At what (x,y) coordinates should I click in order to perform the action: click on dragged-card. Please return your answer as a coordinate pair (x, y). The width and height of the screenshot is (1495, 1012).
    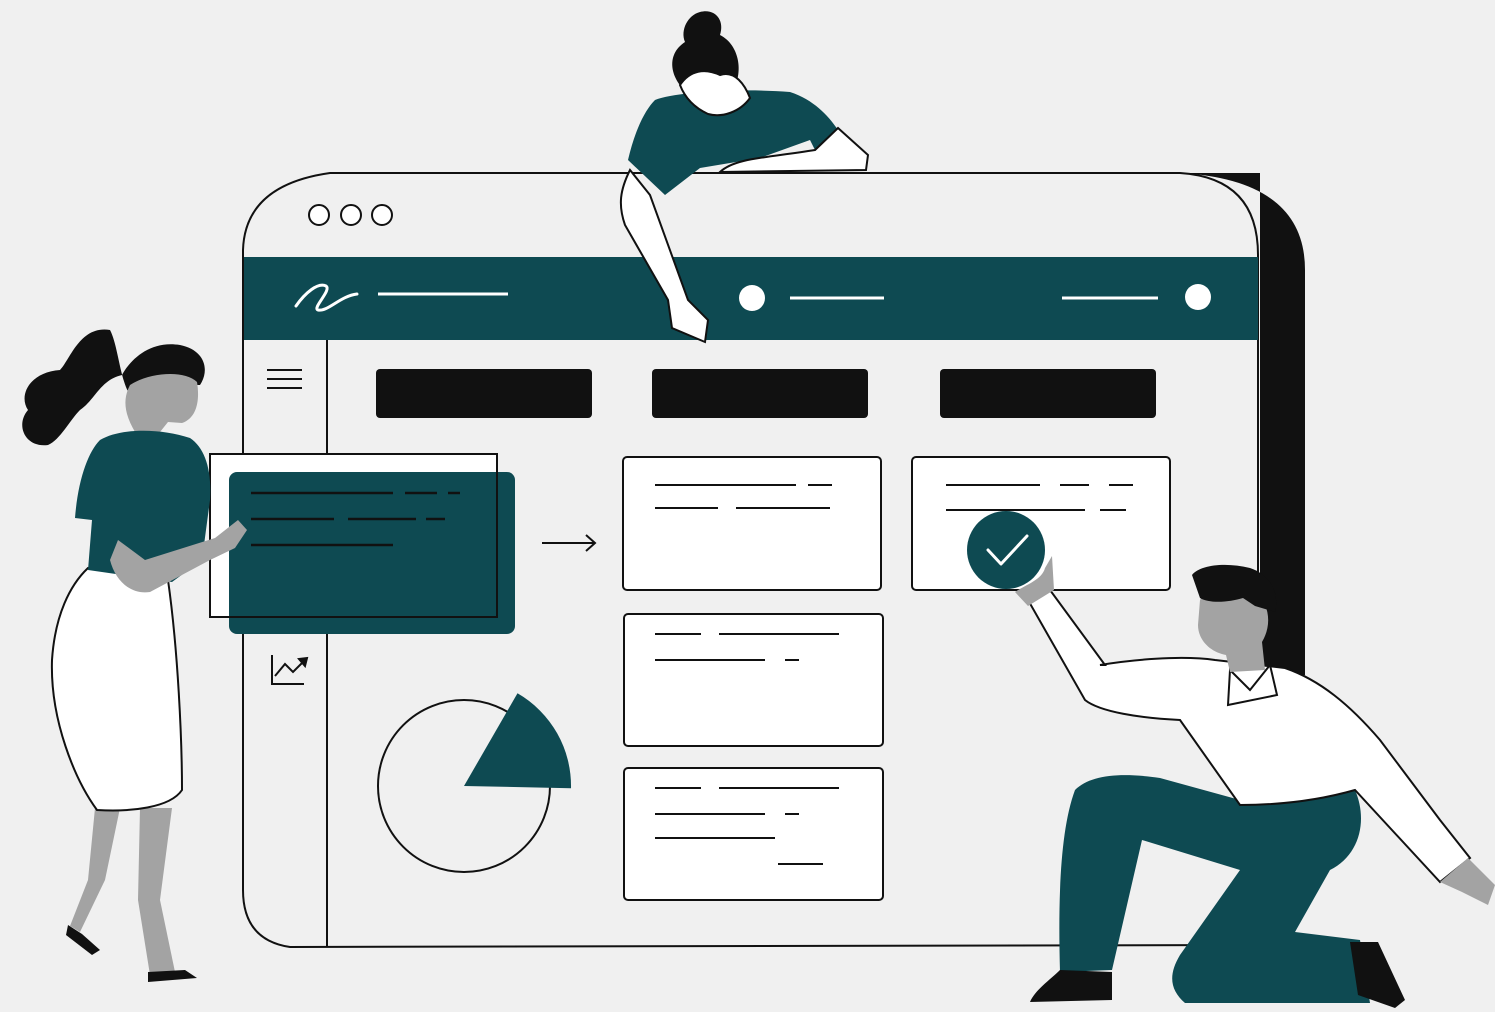
    Looking at the image, I should click on (362, 543).